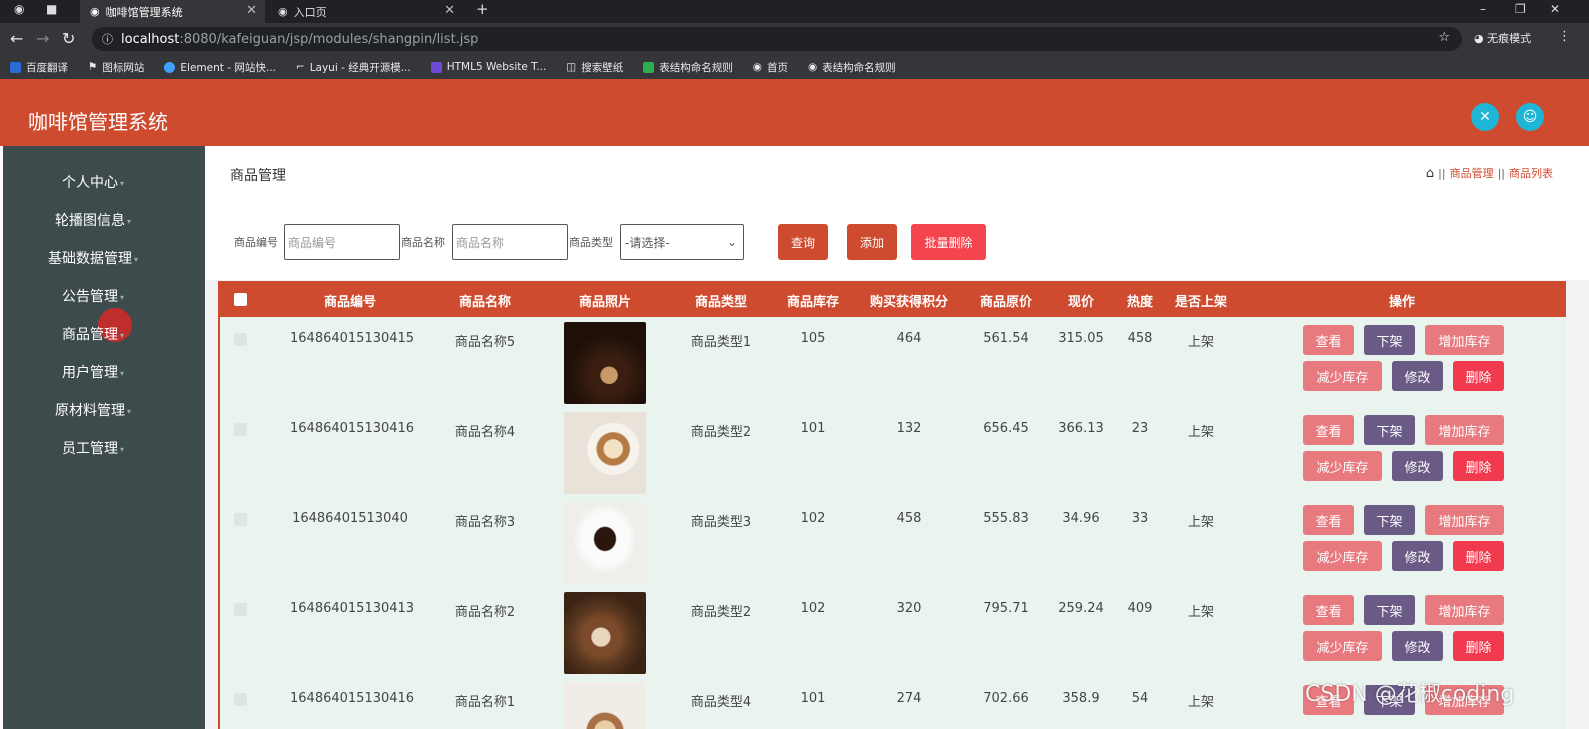  What do you see at coordinates (1520, 9) in the screenshot?
I see `restore-icon: ❐` at bounding box center [1520, 9].